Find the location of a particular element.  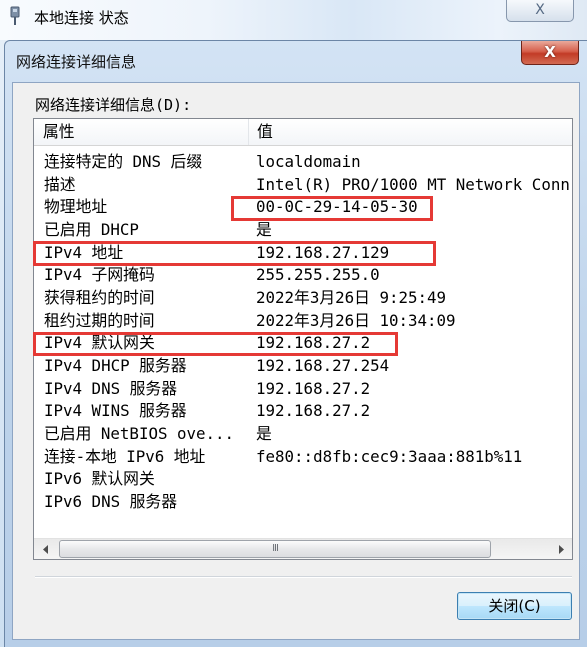

column-header-value: 值 is located at coordinates (410, 132).